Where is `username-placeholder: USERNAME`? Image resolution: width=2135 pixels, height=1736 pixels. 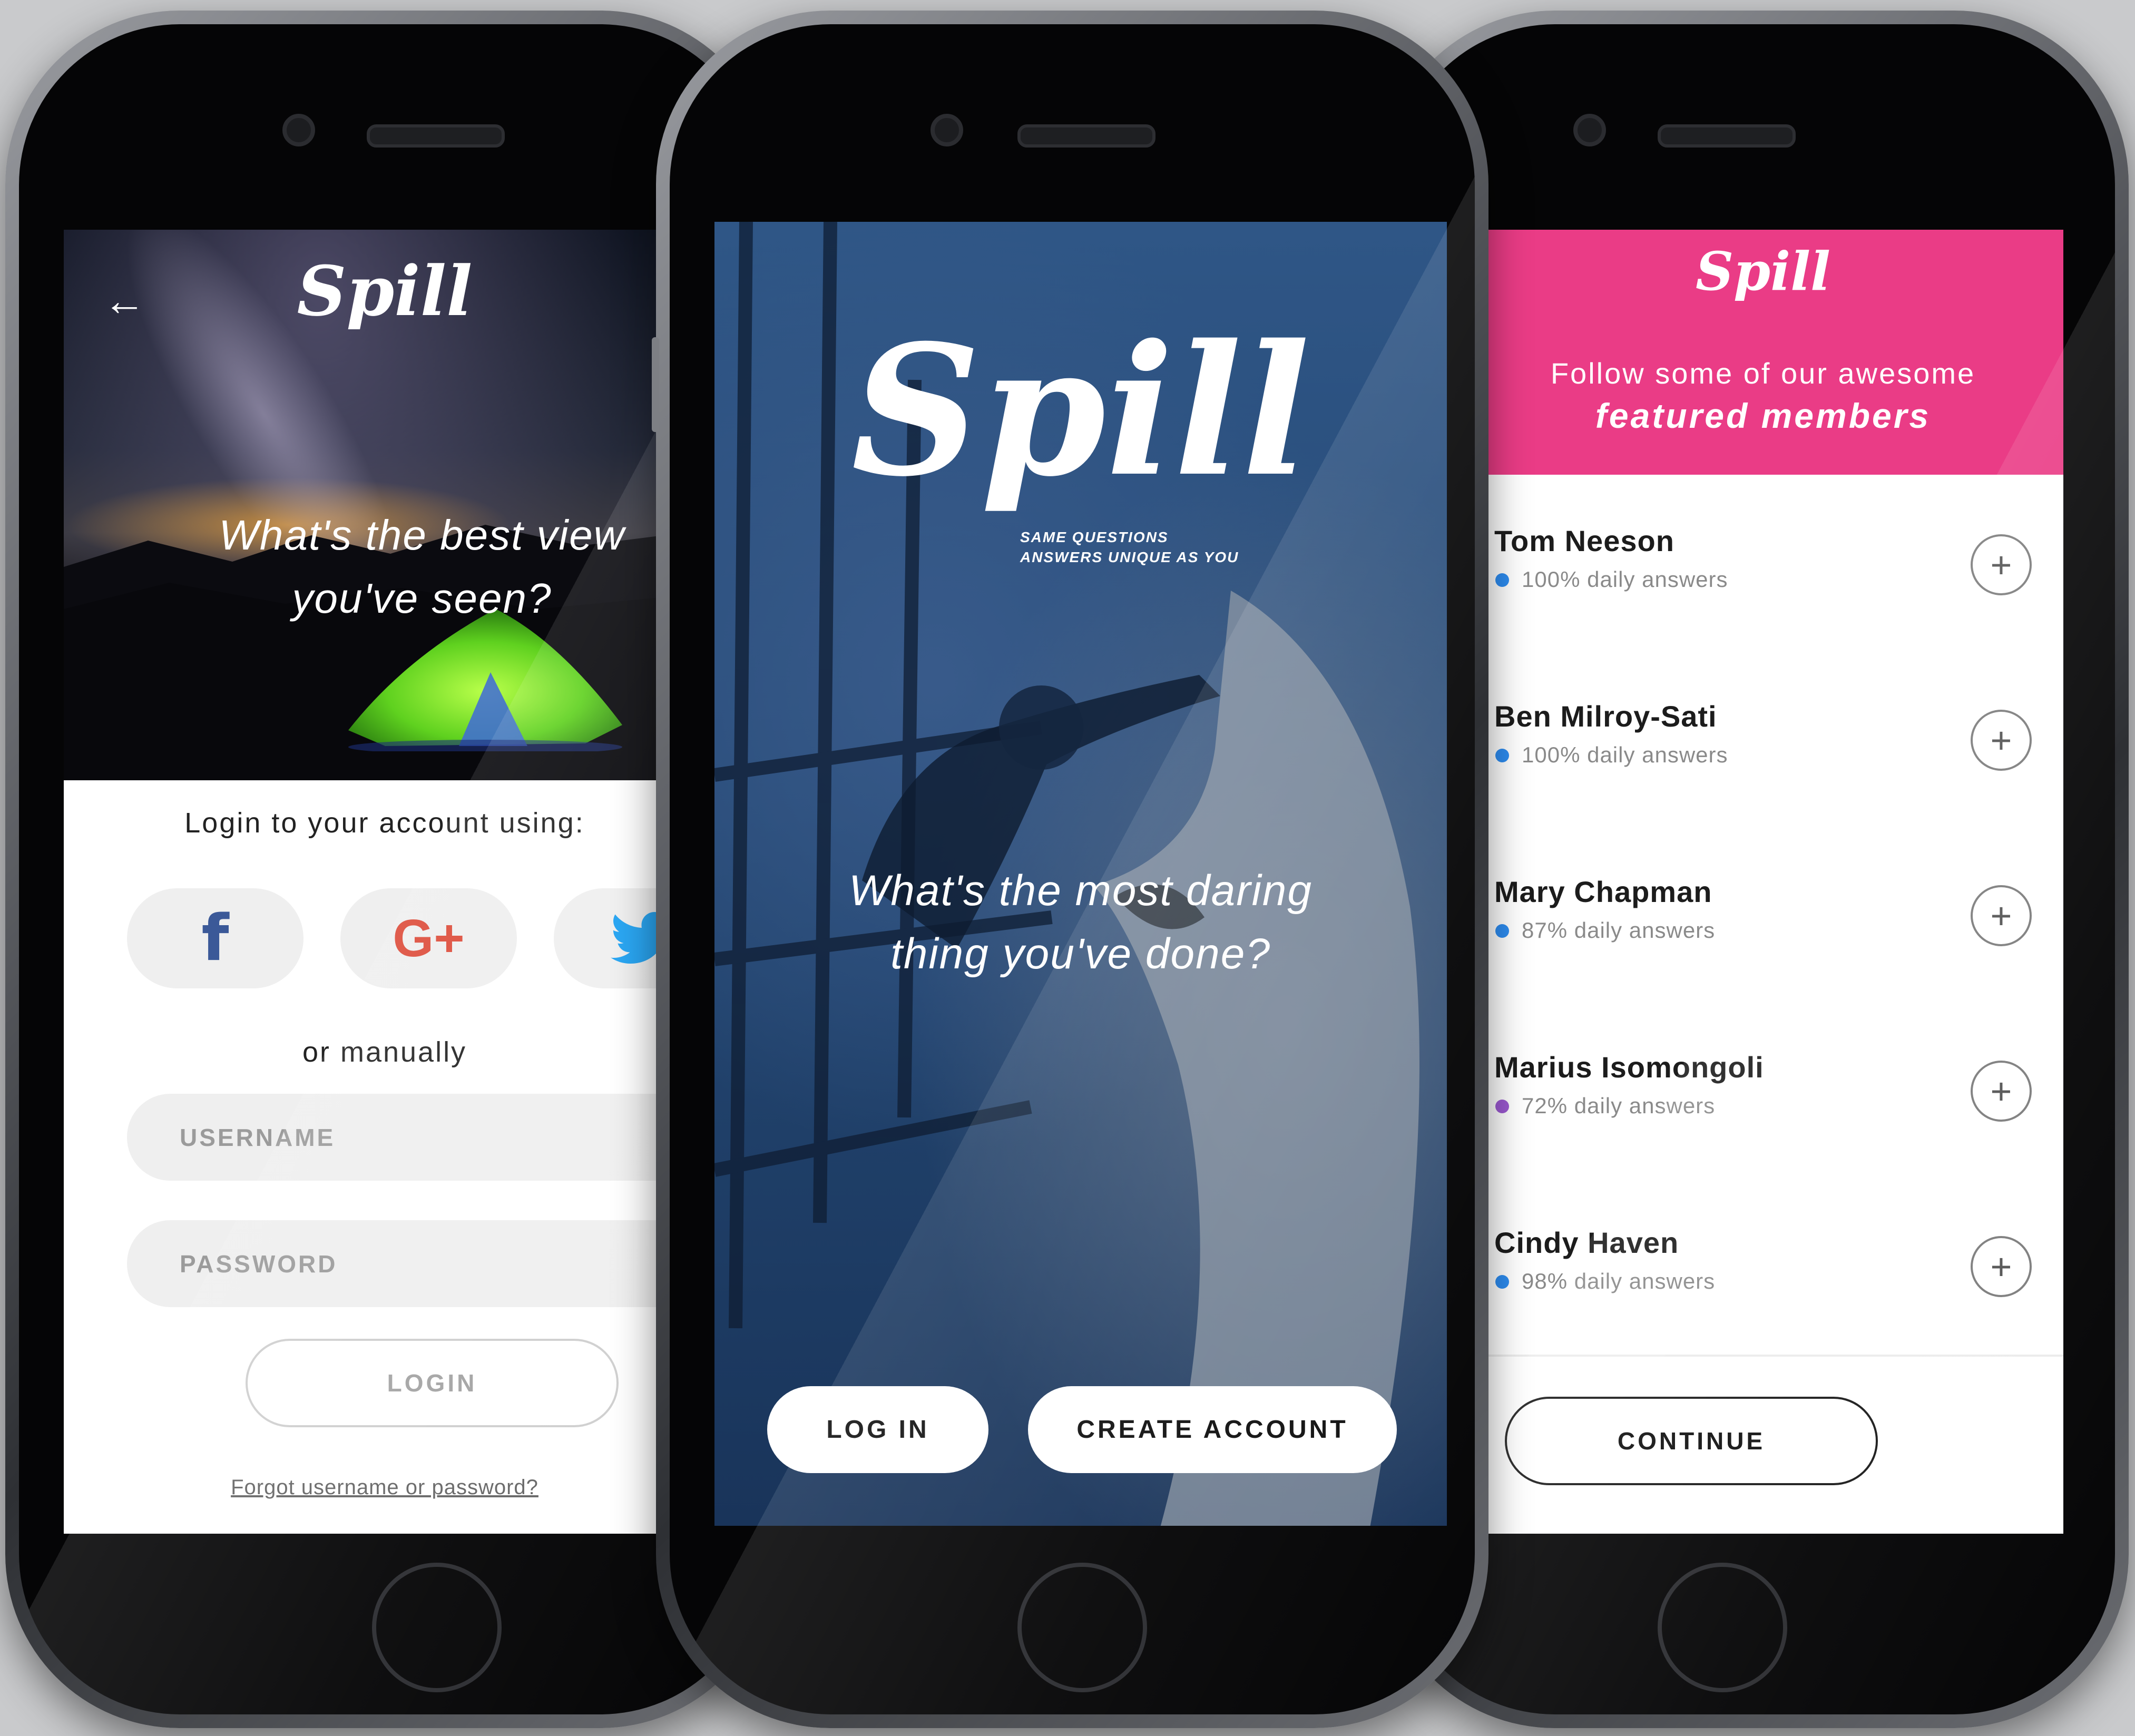 username-placeholder: USERNAME is located at coordinates (258, 1137).